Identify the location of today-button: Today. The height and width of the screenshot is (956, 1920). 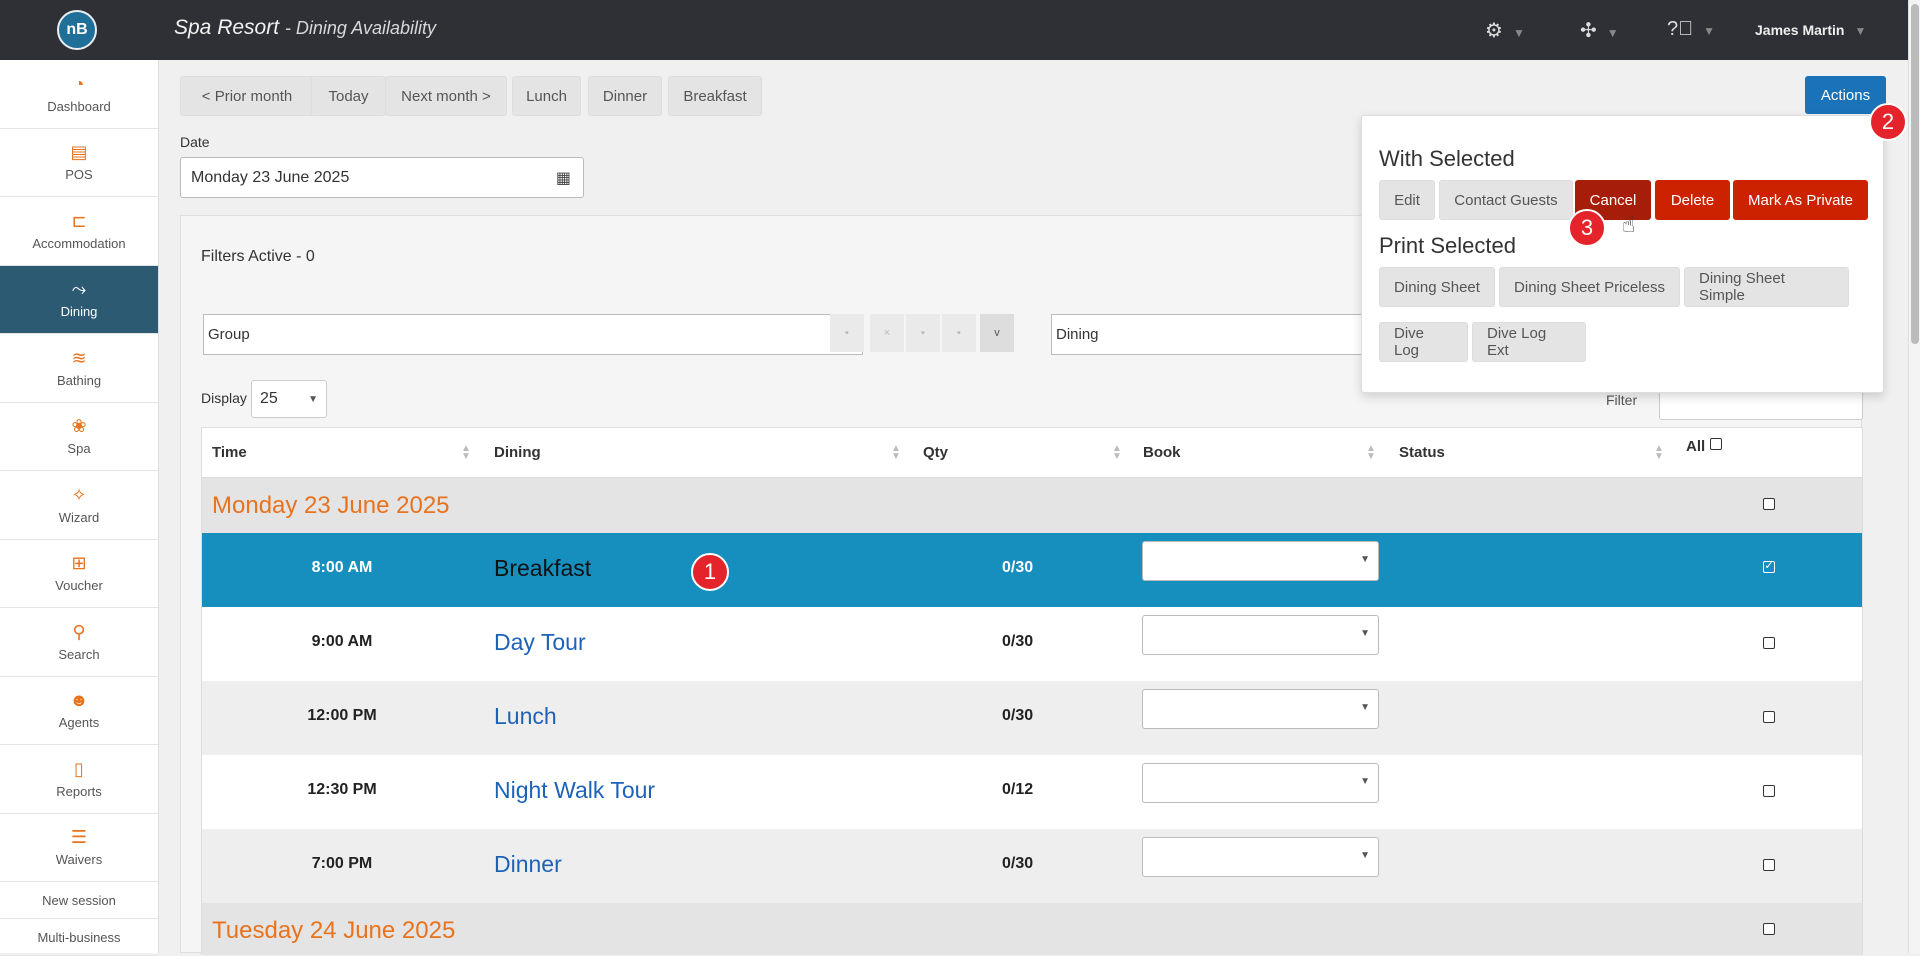
(348, 96).